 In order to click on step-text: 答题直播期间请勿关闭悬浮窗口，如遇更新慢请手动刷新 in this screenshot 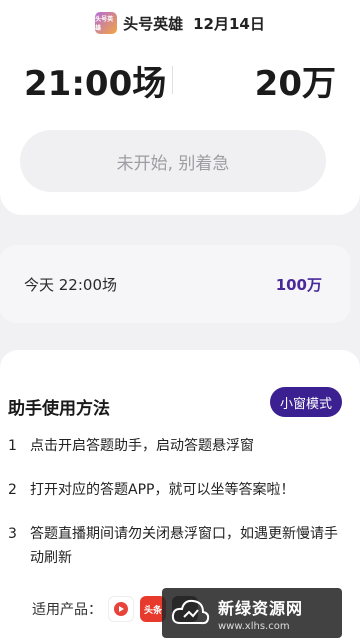, I will do `click(184, 546)`.